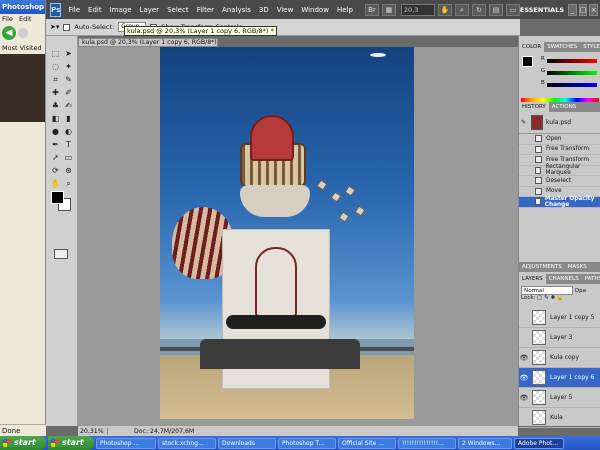 The image size is (600, 450). Describe the element at coordinates (564, 279) in the screenshot. I see `tab-channels: CHANNELS` at that location.